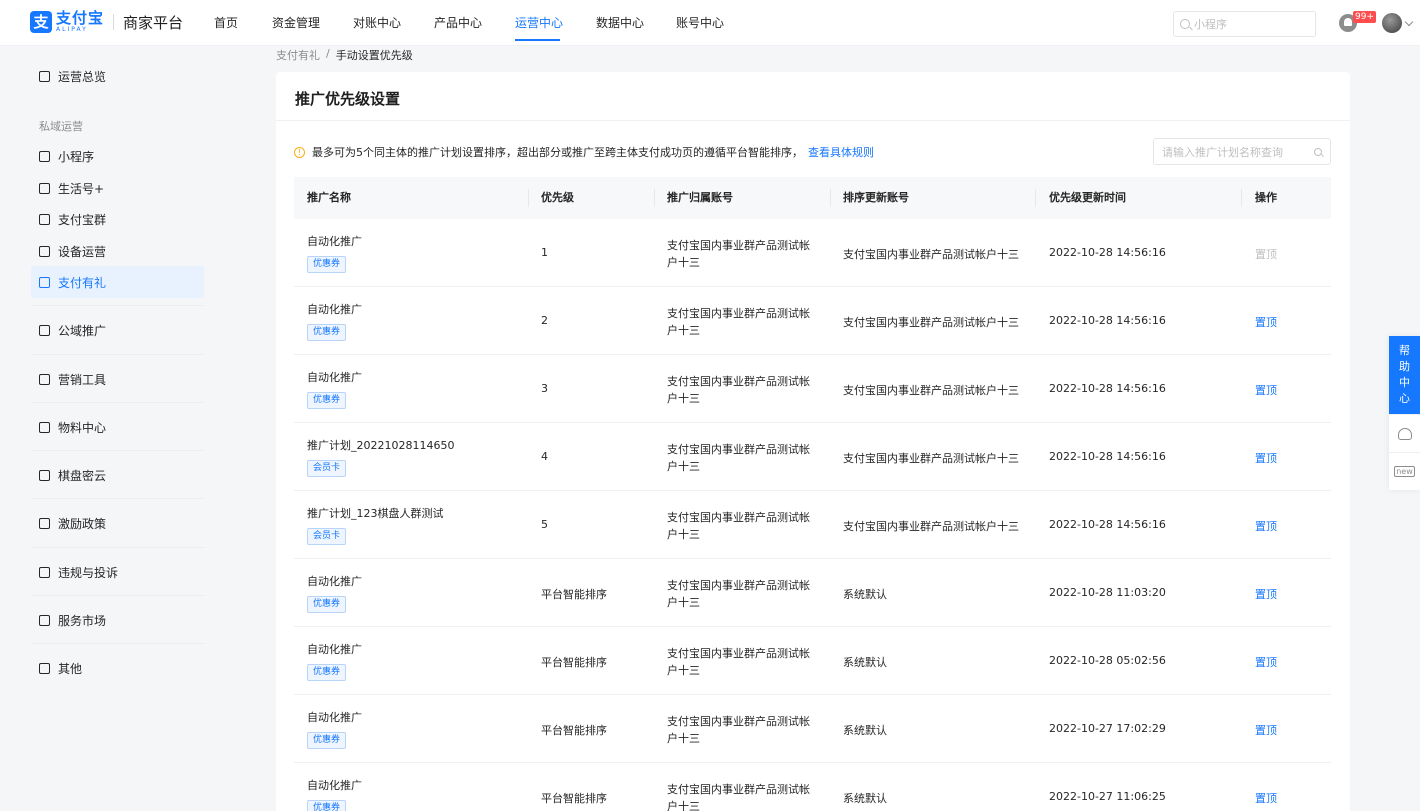 Image resolution: width=1420 pixels, height=811 pixels. Describe the element at coordinates (117, 475) in the screenshot. I see `sidebar-item-cloud: 棋盘密云` at that location.